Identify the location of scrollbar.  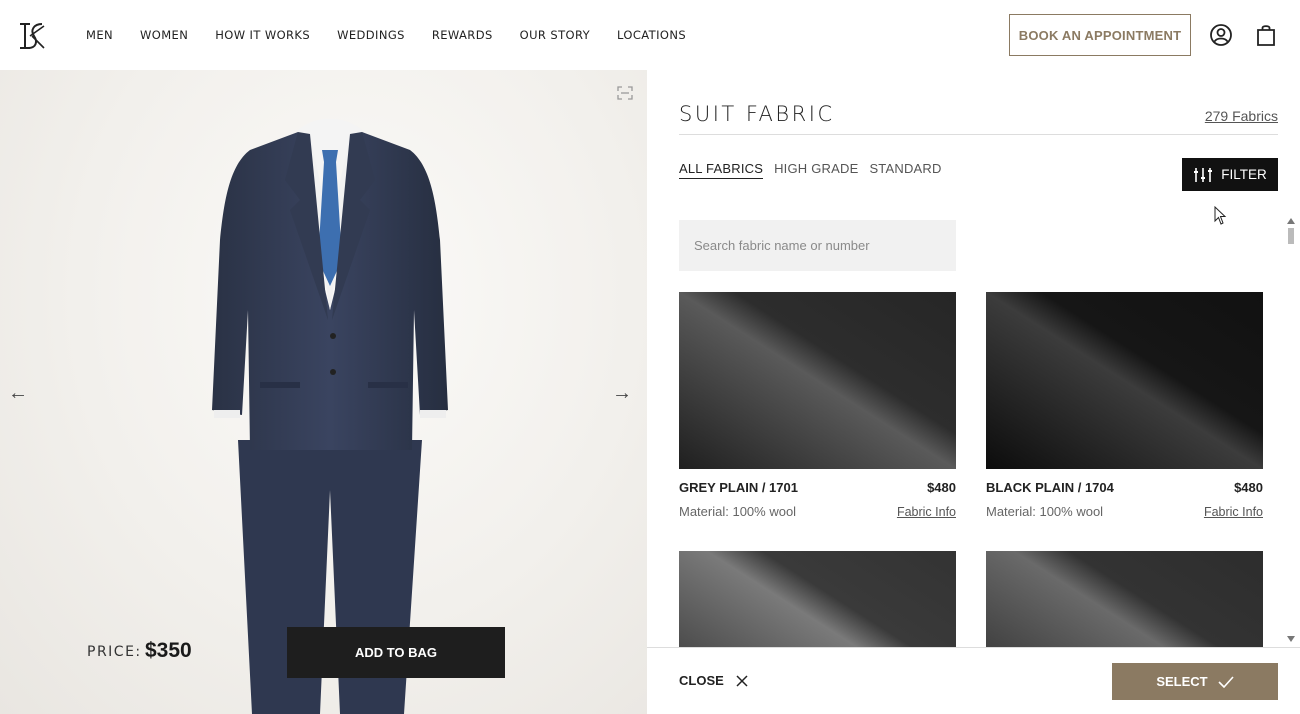
(1291, 430).